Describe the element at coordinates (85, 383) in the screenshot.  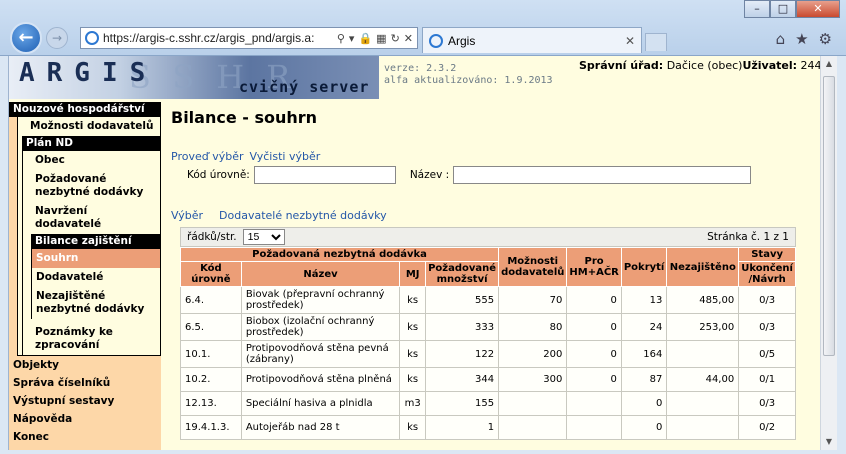
I see `sidebar-item-sprava: Správa číselníků` at that location.